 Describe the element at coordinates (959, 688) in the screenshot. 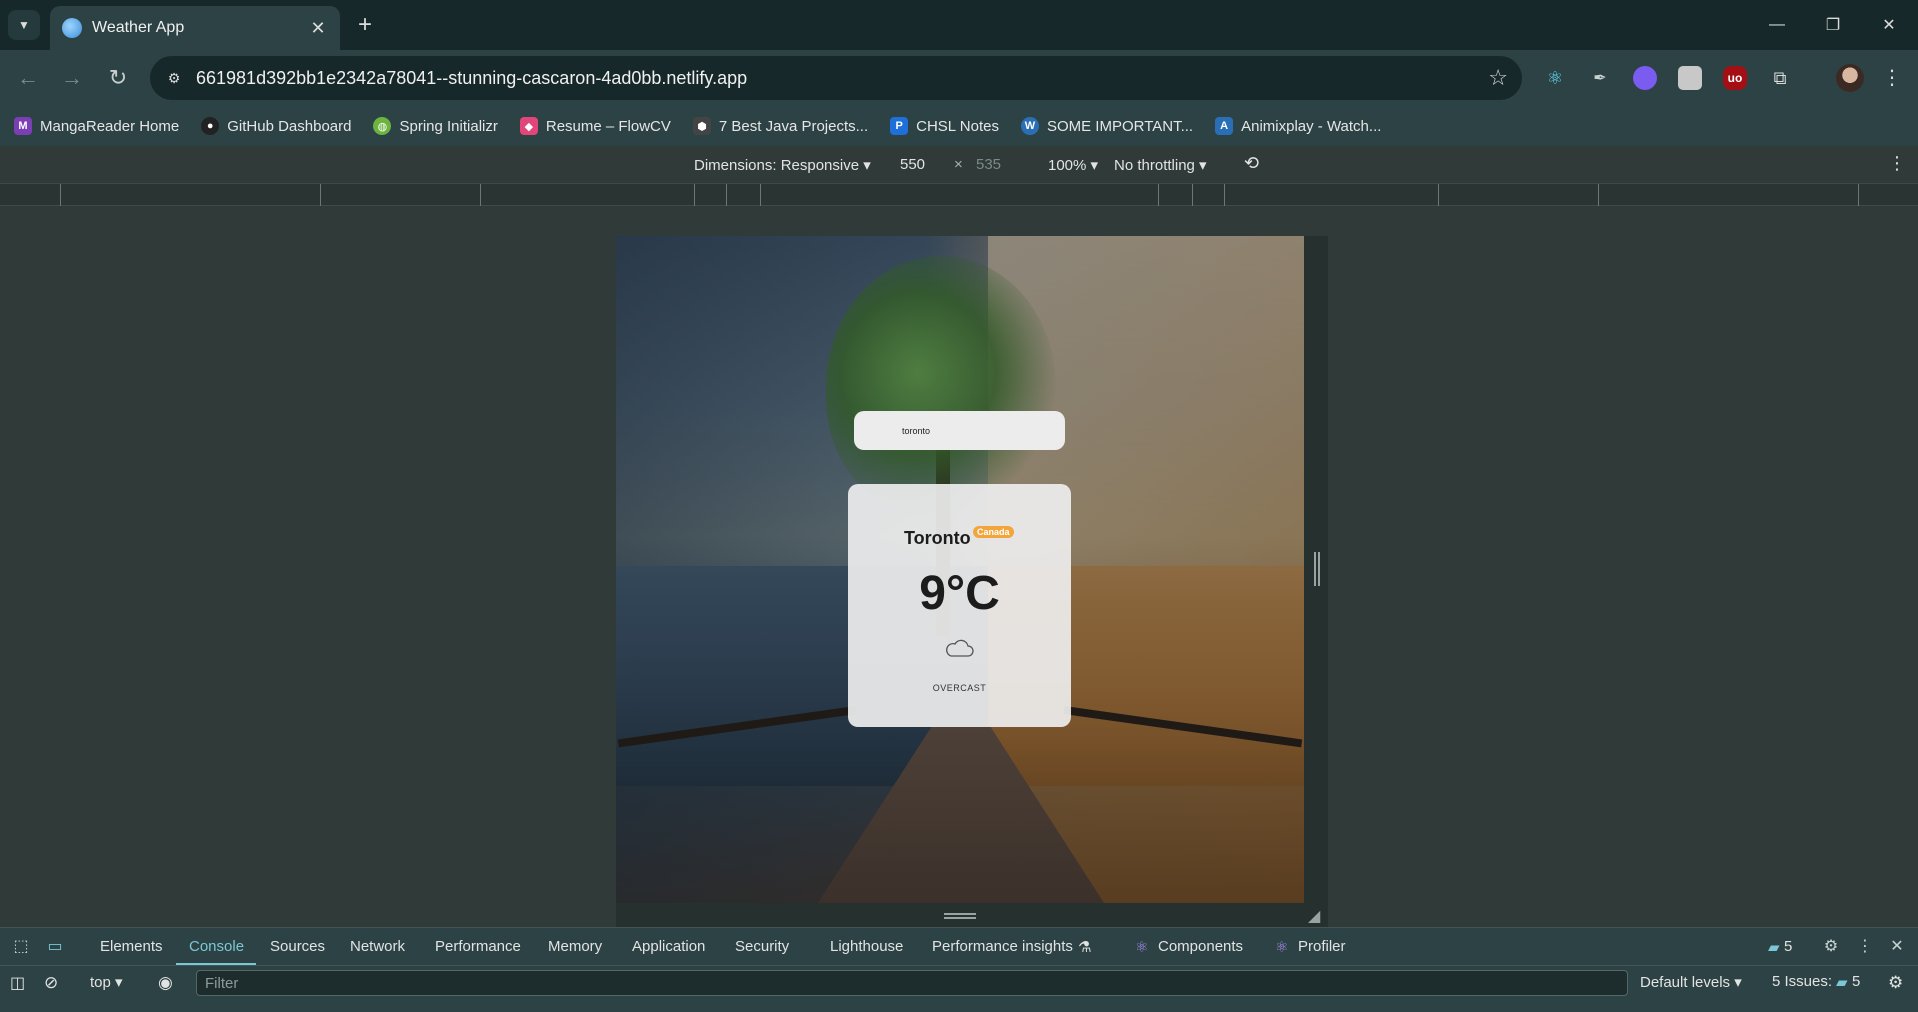

I see `weather-condition: OVERCAST` at that location.